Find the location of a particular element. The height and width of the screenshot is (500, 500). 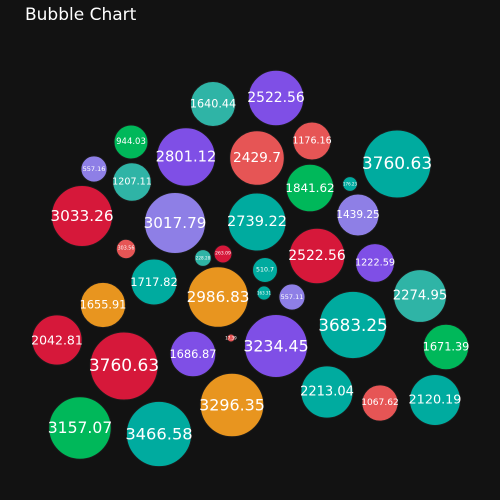

bubble: 1841.62 is located at coordinates (310, 188).